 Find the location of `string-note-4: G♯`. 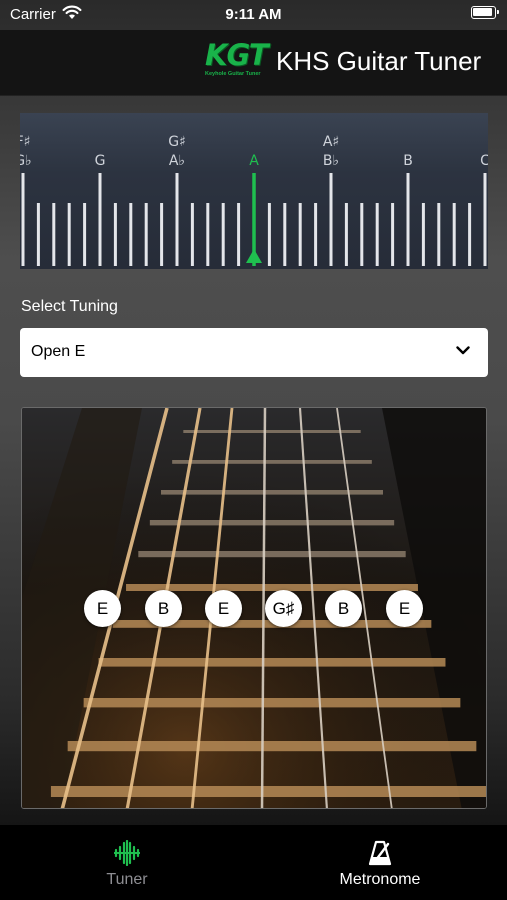

string-note-4: G♯ is located at coordinates (283, 608).